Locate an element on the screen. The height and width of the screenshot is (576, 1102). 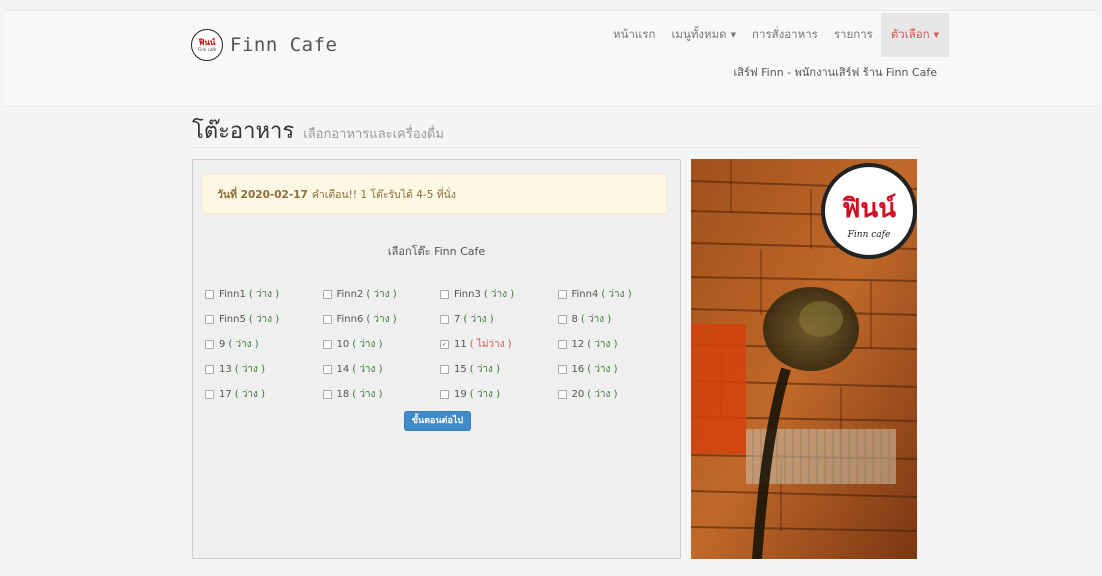
alert-message: คำเตือน!! 1 โต๊ะรับได้ 4-5 ที่นั่ง is located at coordinates (383, 194).